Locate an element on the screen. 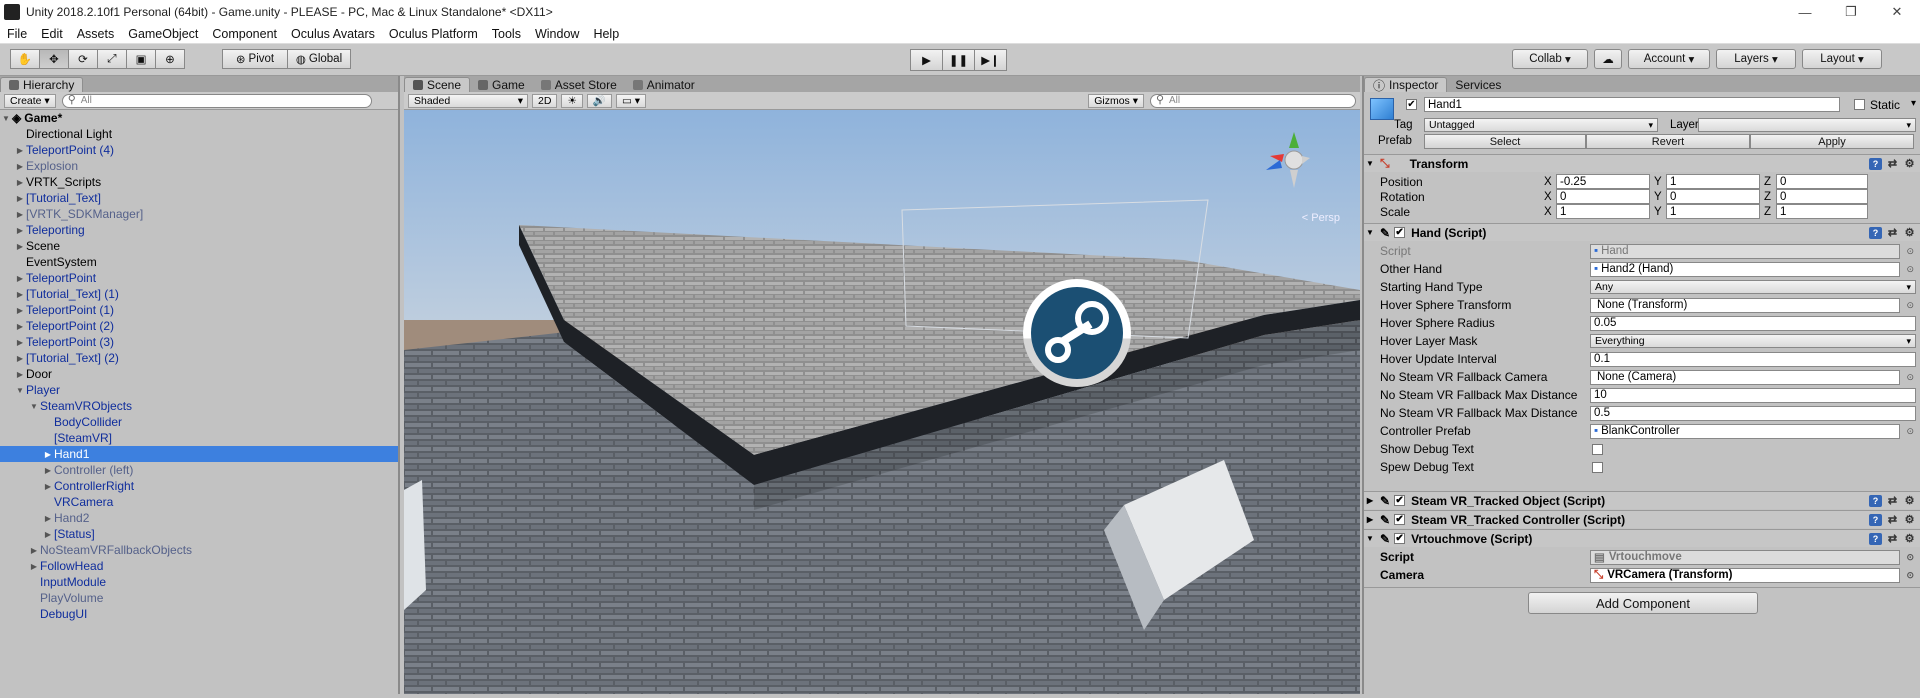  menu-gameobject: GameObject is located at coordinates (163, 34).